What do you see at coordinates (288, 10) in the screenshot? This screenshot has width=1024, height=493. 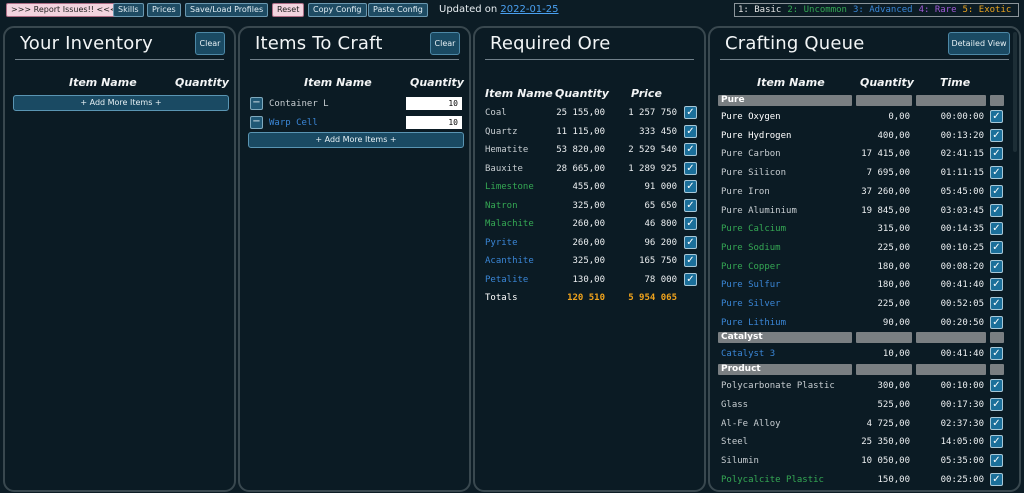 I see `reset-button: Reset` at bounding box center [288, 10].